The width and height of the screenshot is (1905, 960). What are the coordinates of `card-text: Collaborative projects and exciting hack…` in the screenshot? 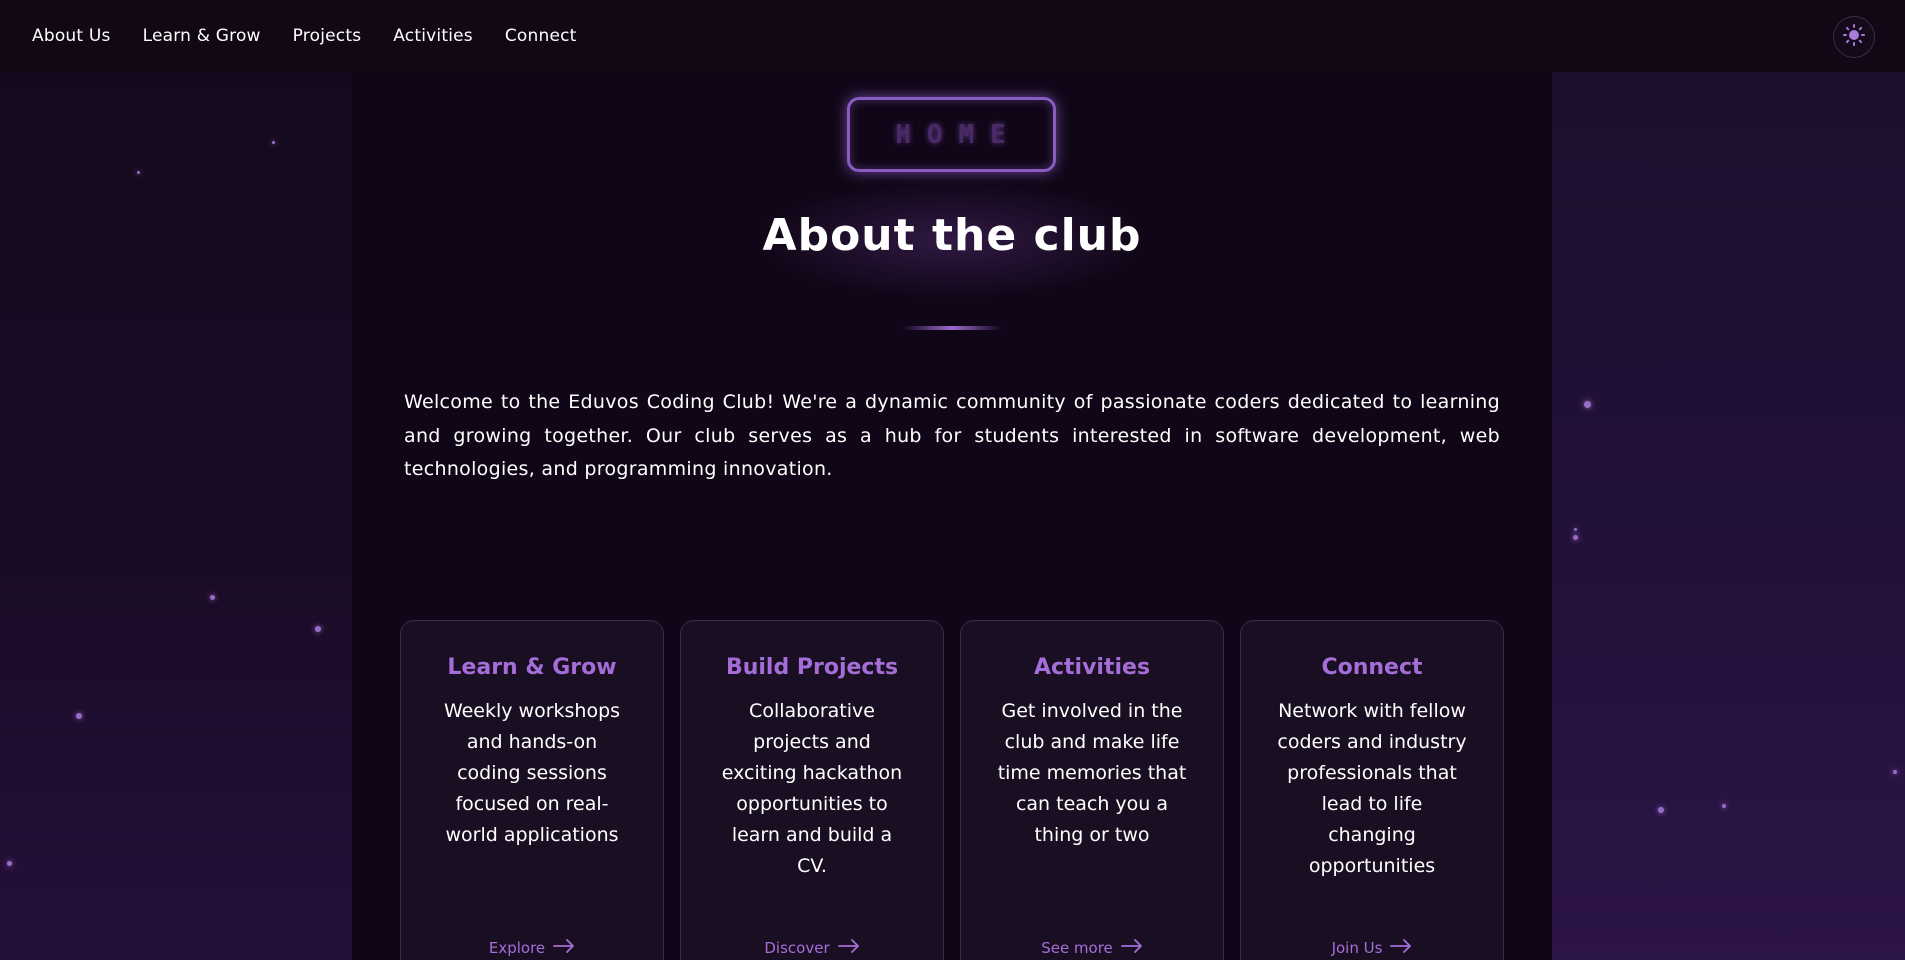 It's located at (812, 788).